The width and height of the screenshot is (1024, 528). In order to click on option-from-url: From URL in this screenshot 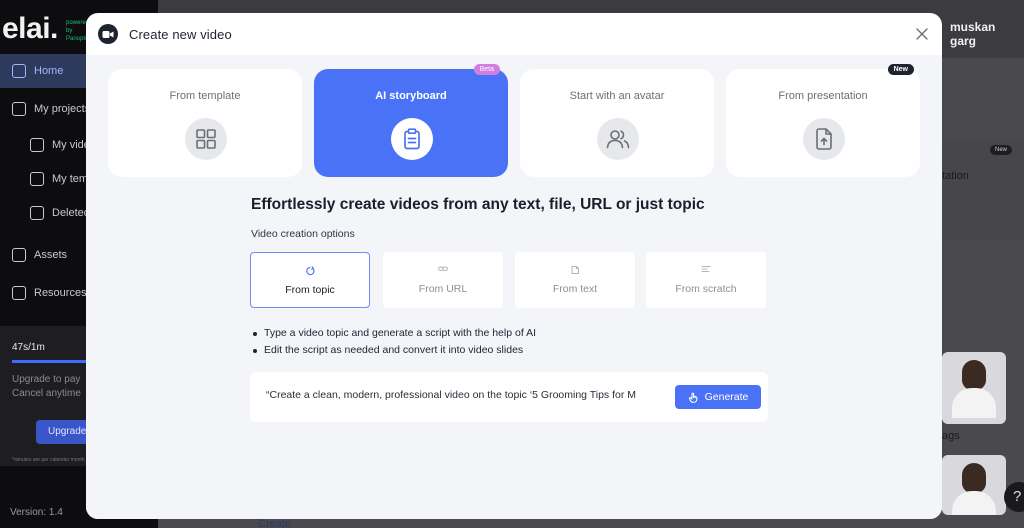, I will do `click(443, 280)`.